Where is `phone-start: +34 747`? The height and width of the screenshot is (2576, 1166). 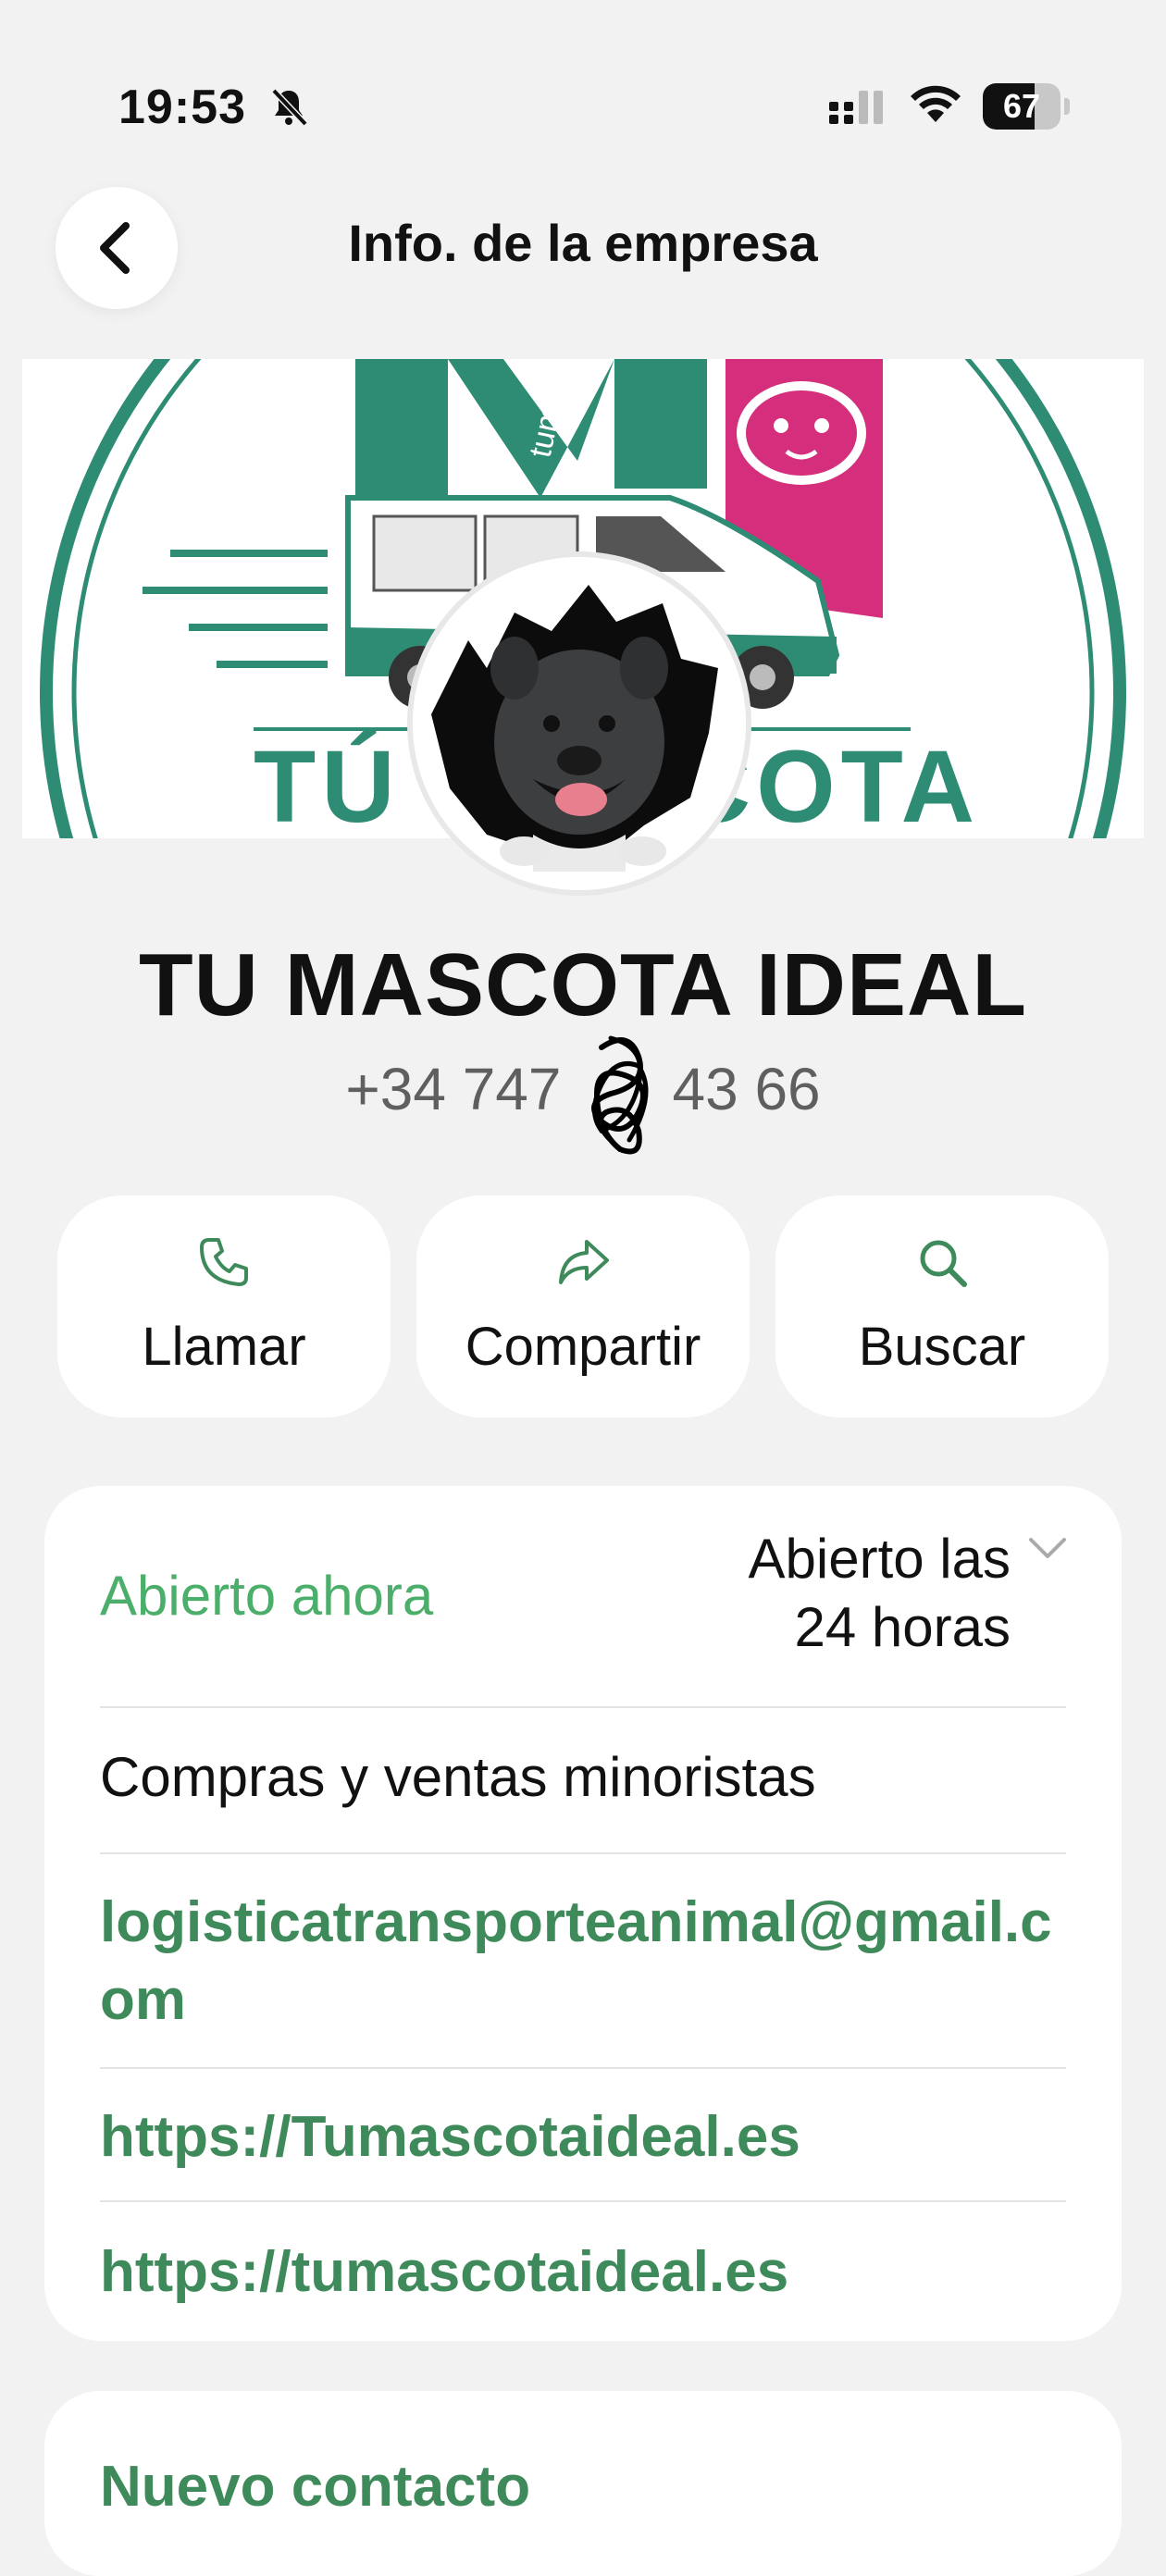 phone-start: +34 747 is located at coordinates (453, 1089).